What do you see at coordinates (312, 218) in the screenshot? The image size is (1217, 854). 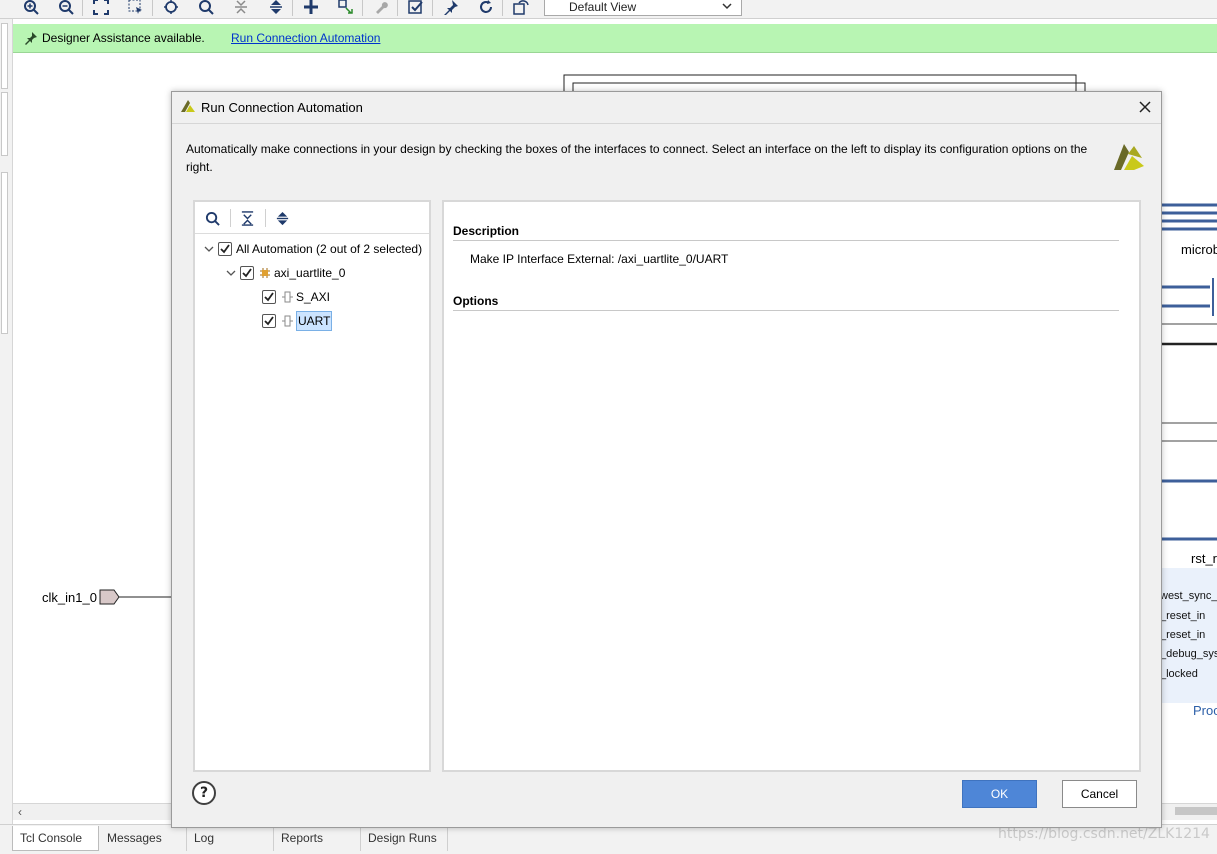 I see `tree-toolbar` at bounding box center [312, 218].